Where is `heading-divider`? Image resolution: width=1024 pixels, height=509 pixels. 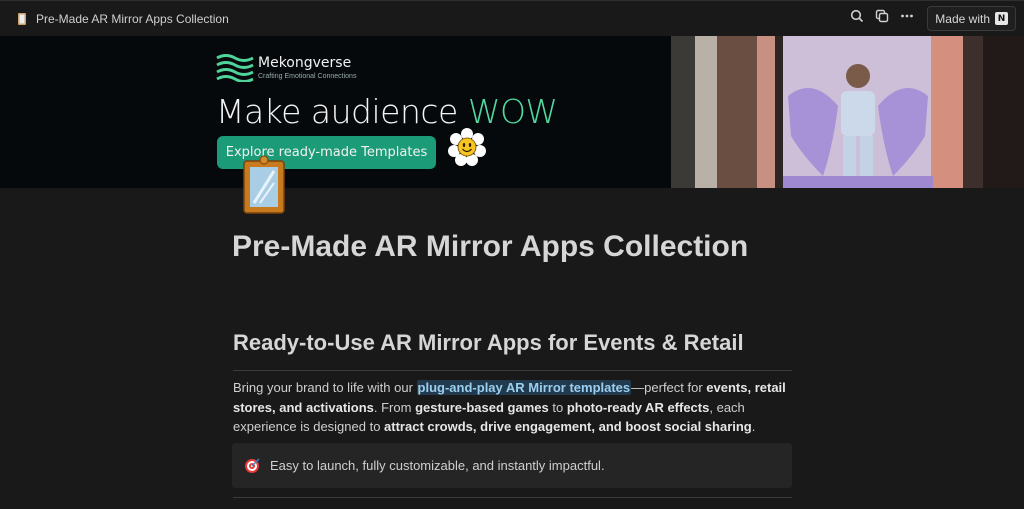 heading-divider is located at coordinates (512, 370).